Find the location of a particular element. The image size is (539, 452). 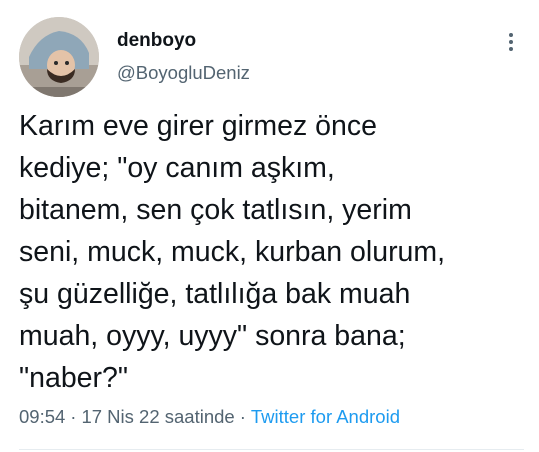

divider is located at coordinates (271, 449).